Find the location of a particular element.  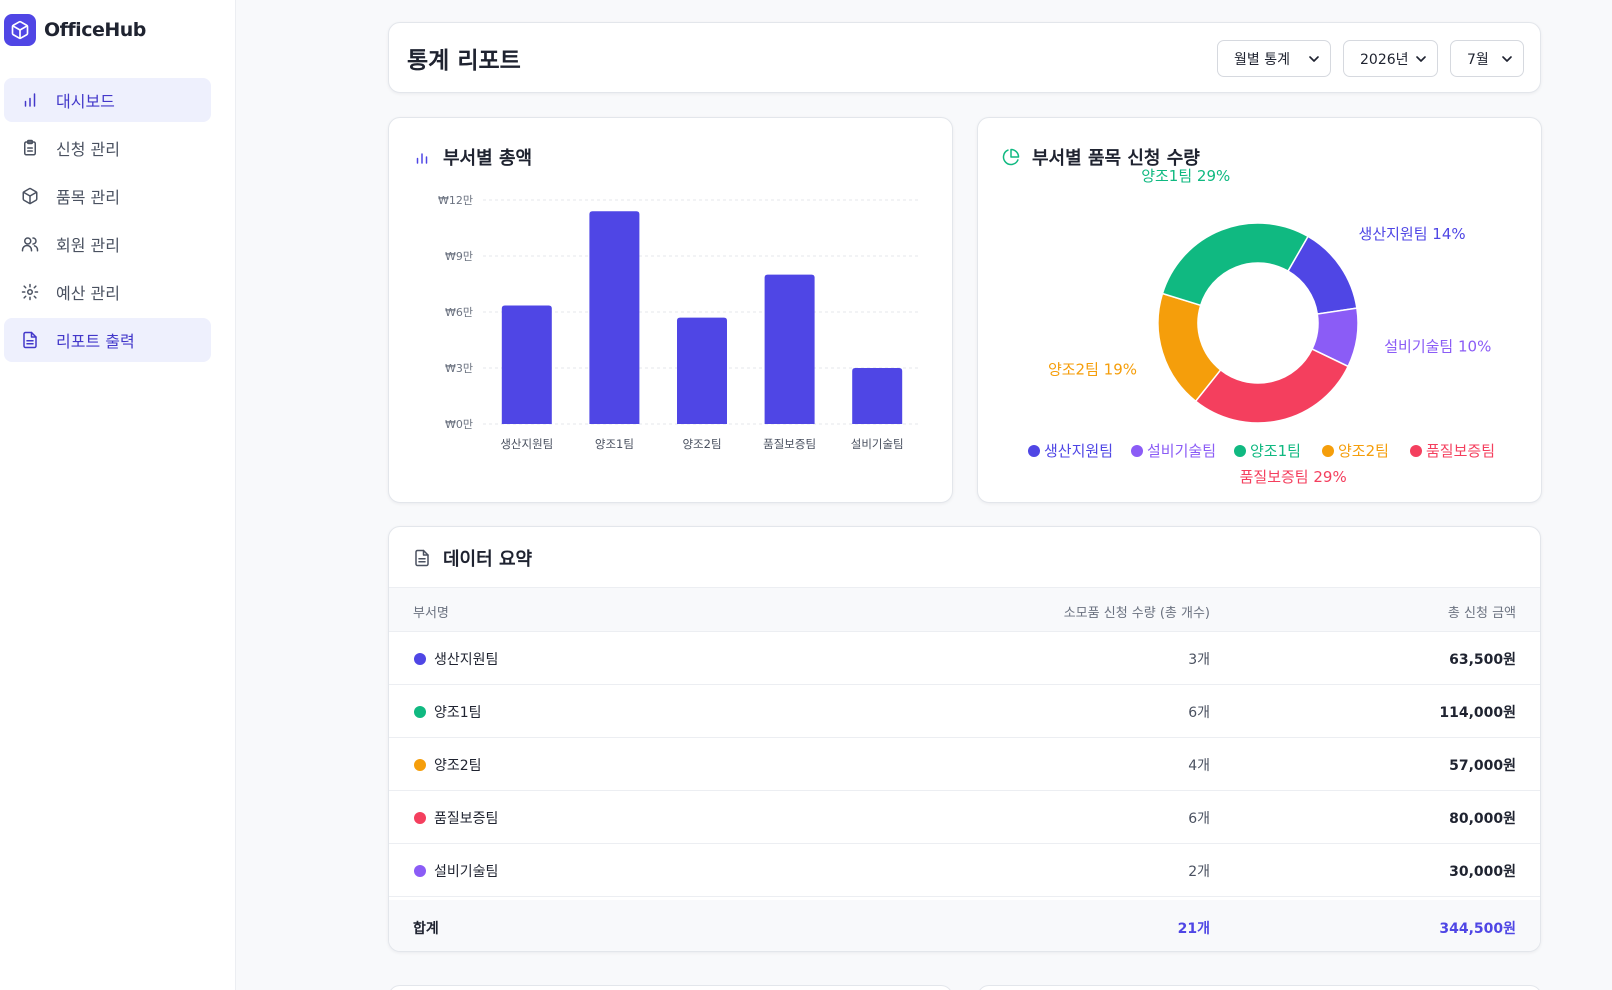

sidebar-item-dashboard: 대시보드 is located at coordinates (107, 100).